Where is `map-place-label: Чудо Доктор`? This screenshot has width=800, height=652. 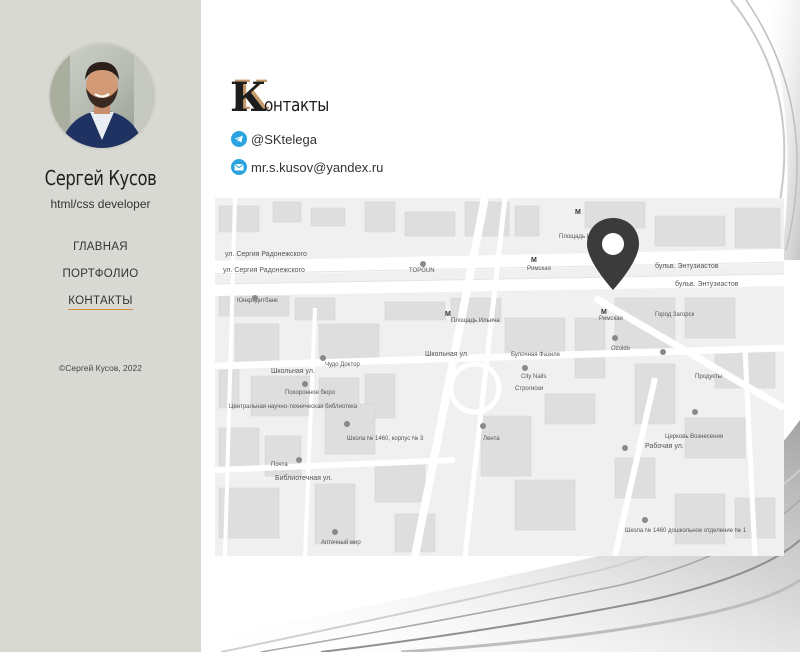 map-place-label: Чудо Доктор is located at coordinates (342, 365).